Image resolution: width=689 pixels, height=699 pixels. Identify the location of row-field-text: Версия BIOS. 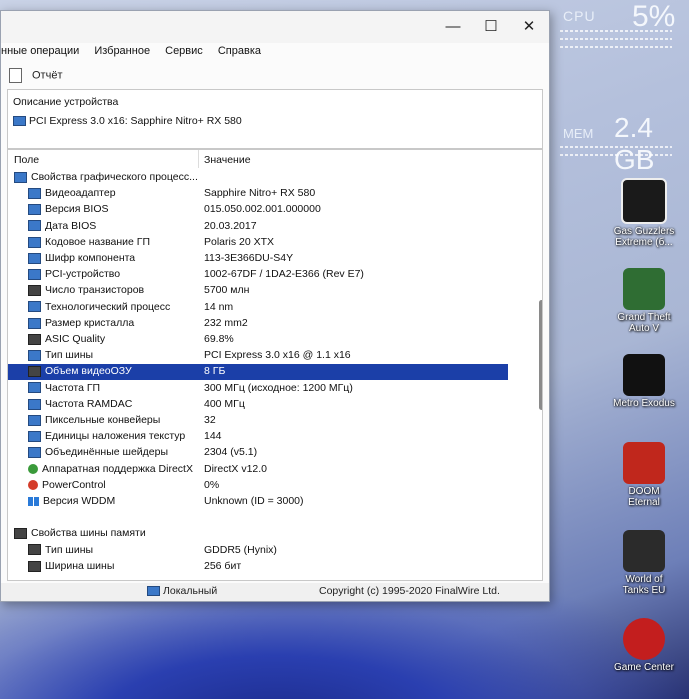
(77, 209).